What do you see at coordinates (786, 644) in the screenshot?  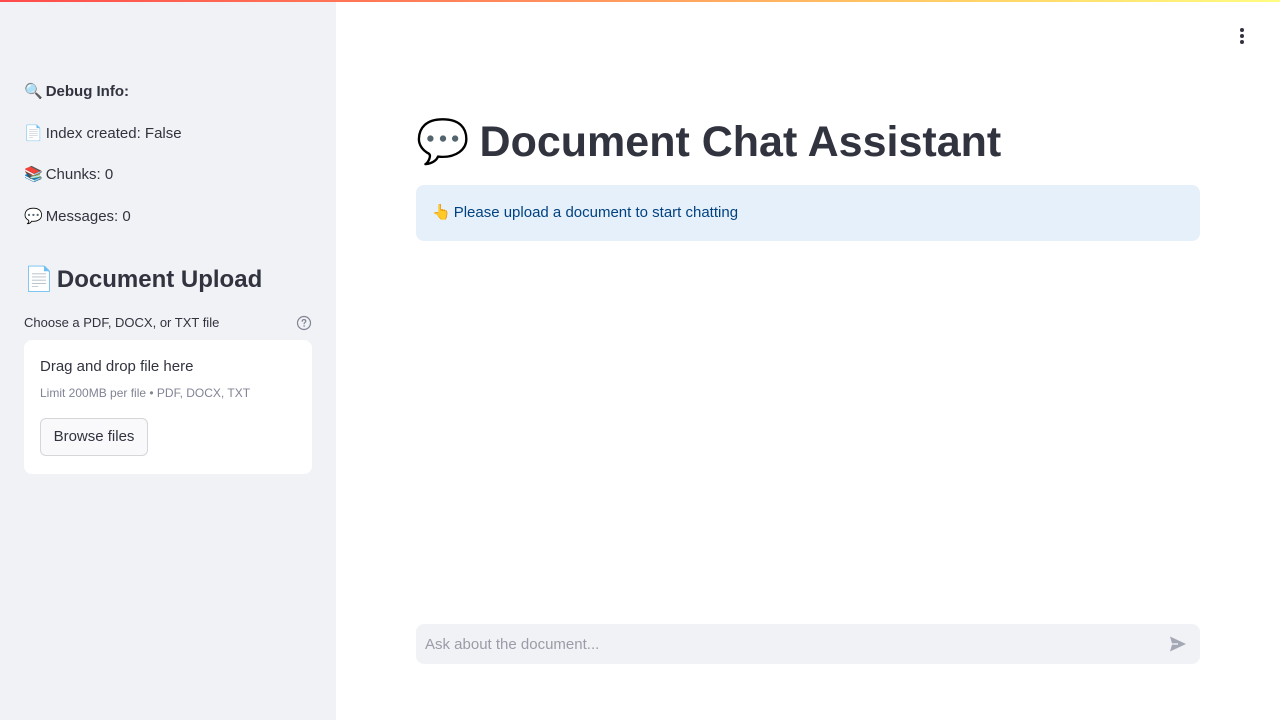 I see `chat-input` at bounding box center [786, 644].